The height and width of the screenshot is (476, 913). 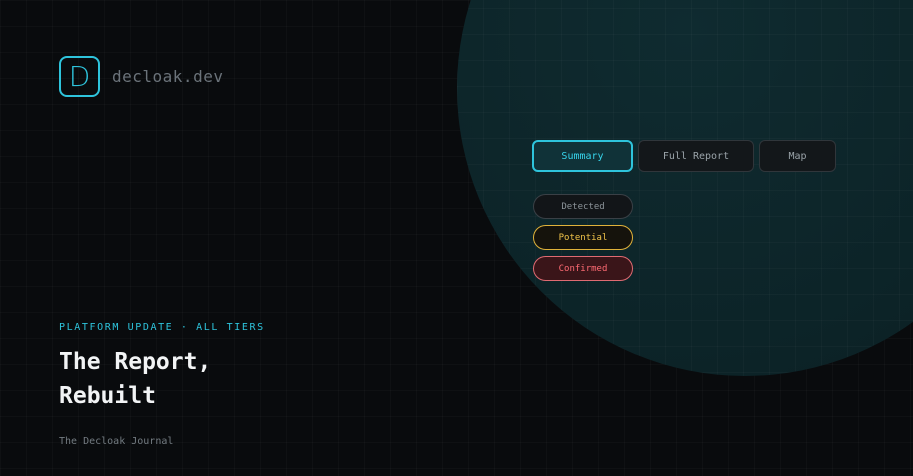 I want to click on headline-line-1: The Report,, so click(x=135, y=362).